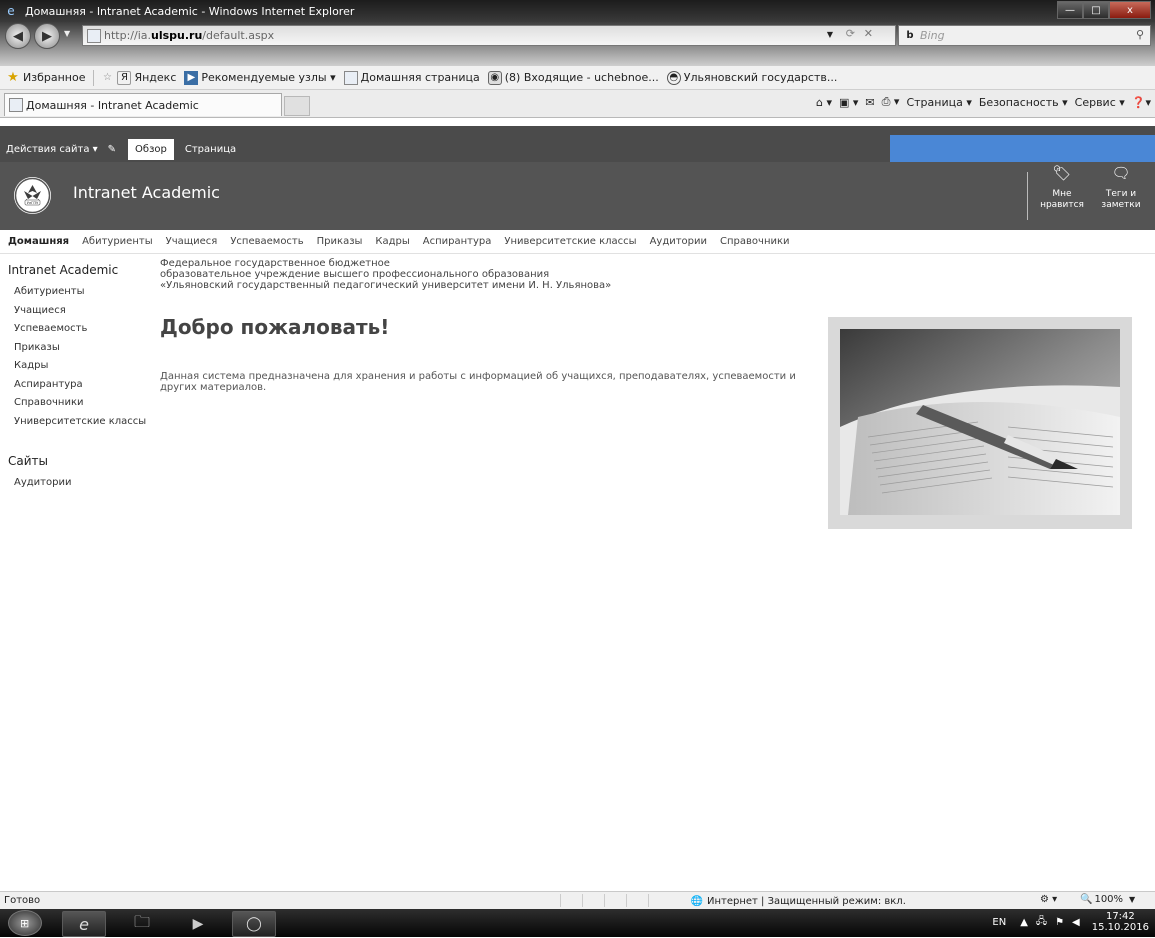  Describe the element at coordinates (1121, 187) in the screenshot. I see `tags-notes-button: 🗨 Теги и заметки` at that location.